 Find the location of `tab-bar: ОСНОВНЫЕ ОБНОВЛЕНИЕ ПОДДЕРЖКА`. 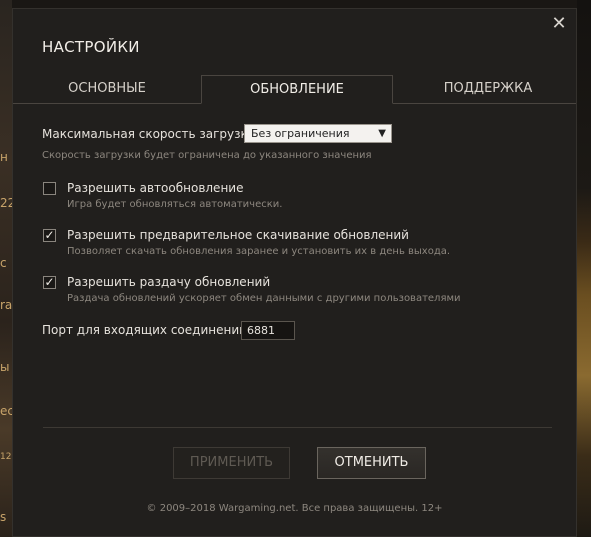

tab-bar: ОСНОВНЫЕ ОБНОВЛЕНИЕ ПОДДЕРЖКА is located at coordinates (294, 89).